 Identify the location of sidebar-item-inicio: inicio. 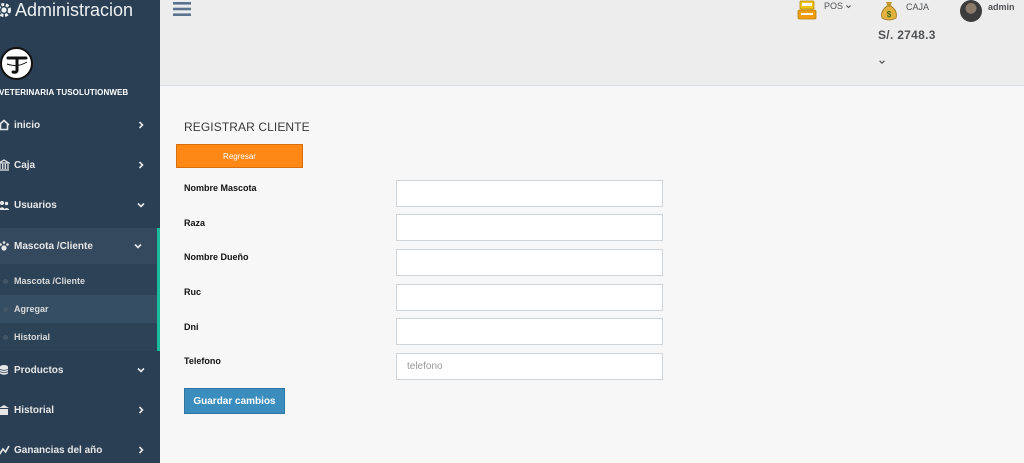
(80, 125).